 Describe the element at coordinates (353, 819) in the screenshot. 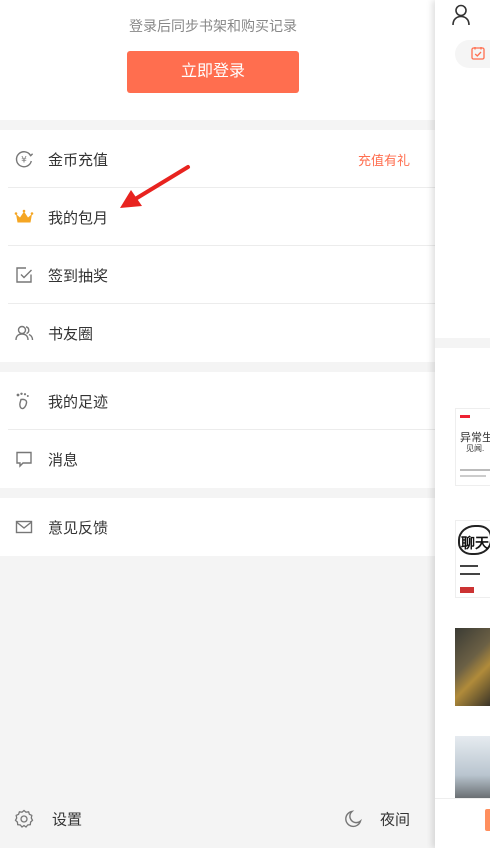

I see `moon-icon` at that location.